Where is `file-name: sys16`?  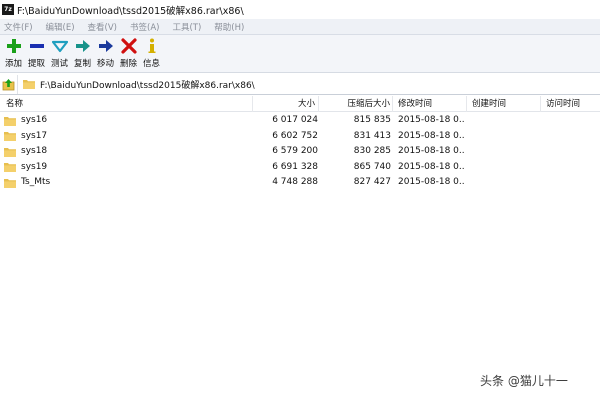 file-name: sys16 is located at coordinates (34, 120).